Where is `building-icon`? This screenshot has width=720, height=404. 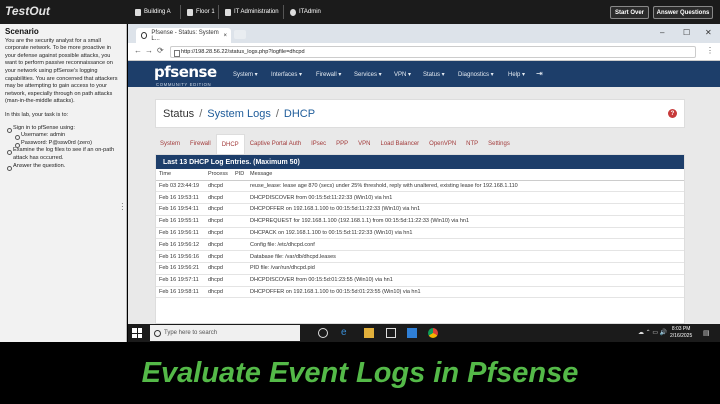
building-icon is located at coordinates (138, 12).